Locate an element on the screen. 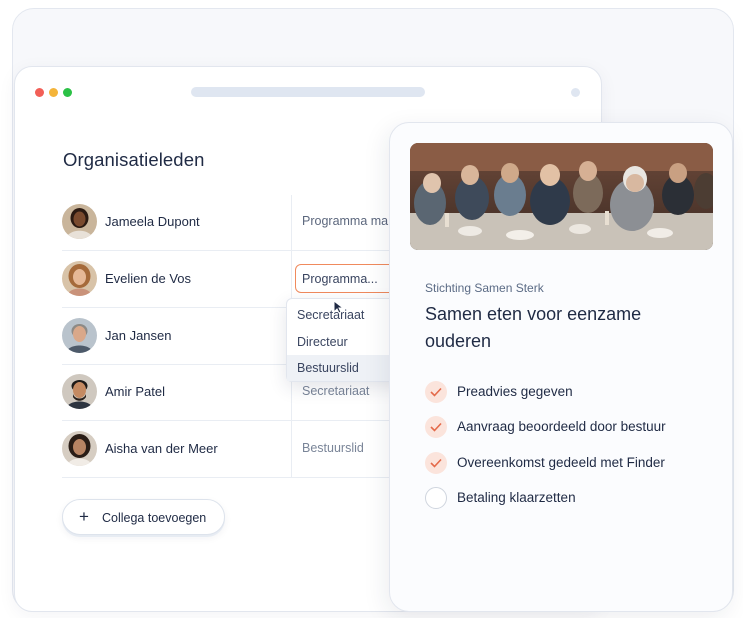 Image resolution: width=743 pixels, height=618 pixels. plus-icon: + is located at coordinates (84, 516).